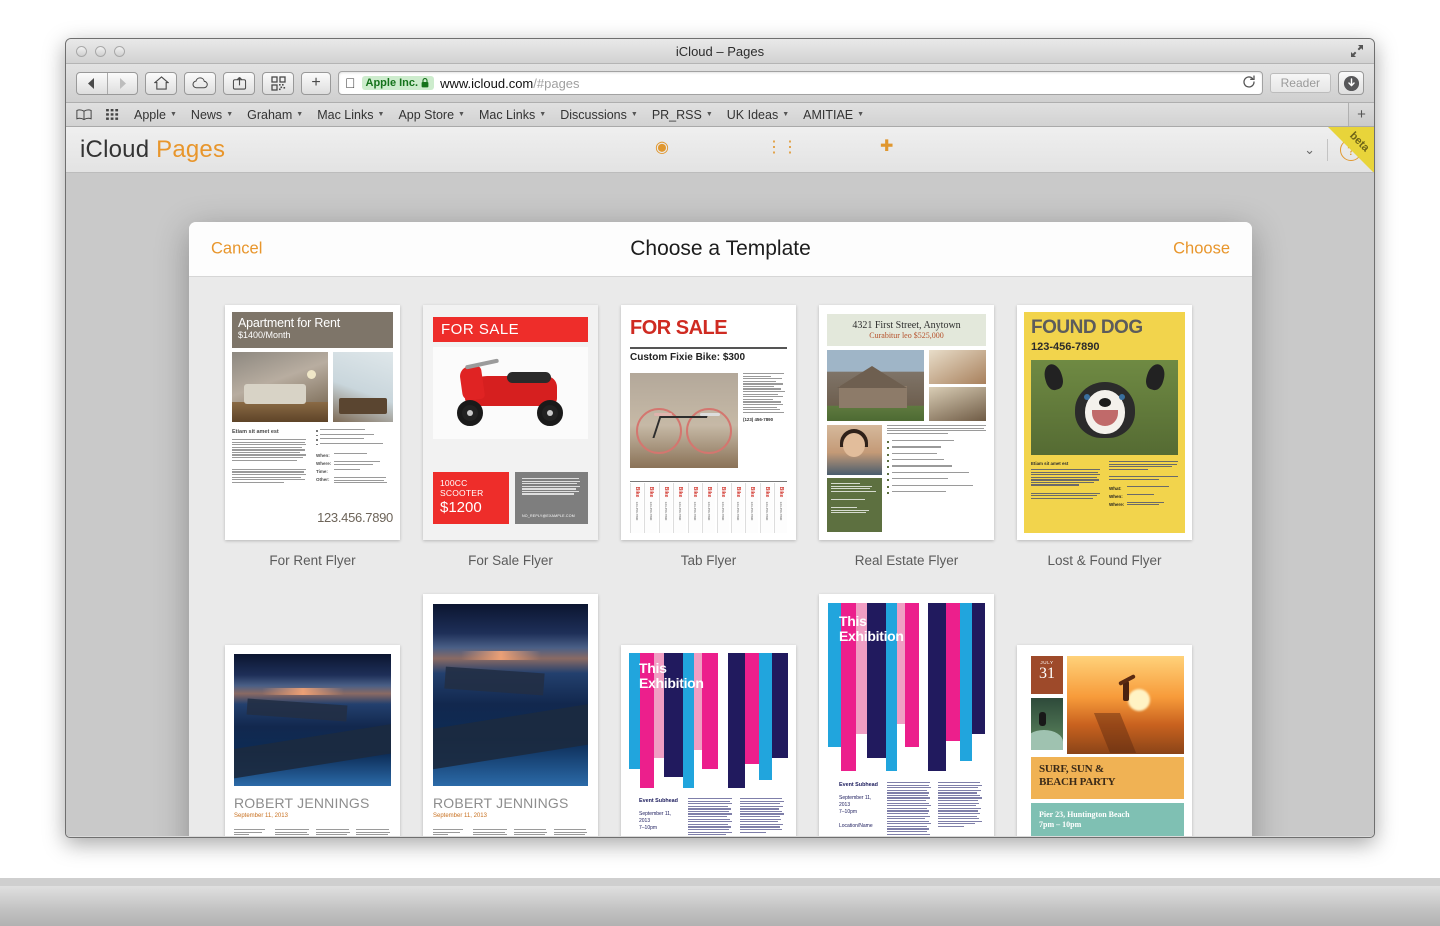 The image size is (1440, 926). What do you see at coordinates (431, 115) in the screenshot?
I see `bookmark-app-store: App Store ▼` at bounding box center [431, 115].